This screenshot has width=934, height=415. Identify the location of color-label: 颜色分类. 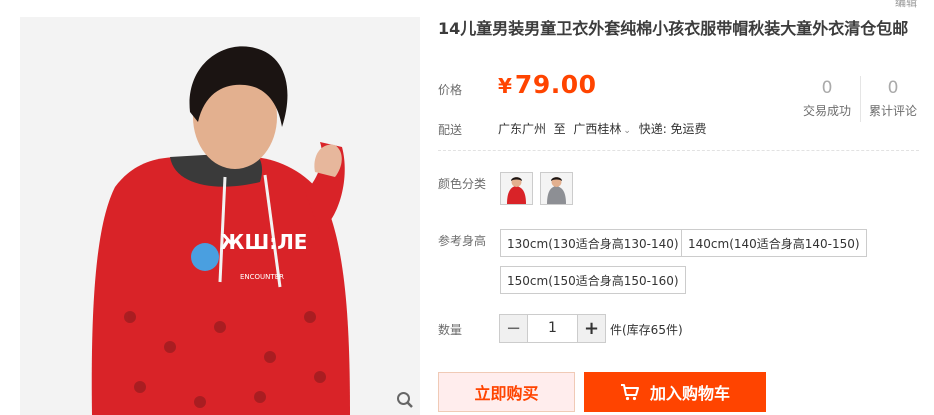
(462, 184).